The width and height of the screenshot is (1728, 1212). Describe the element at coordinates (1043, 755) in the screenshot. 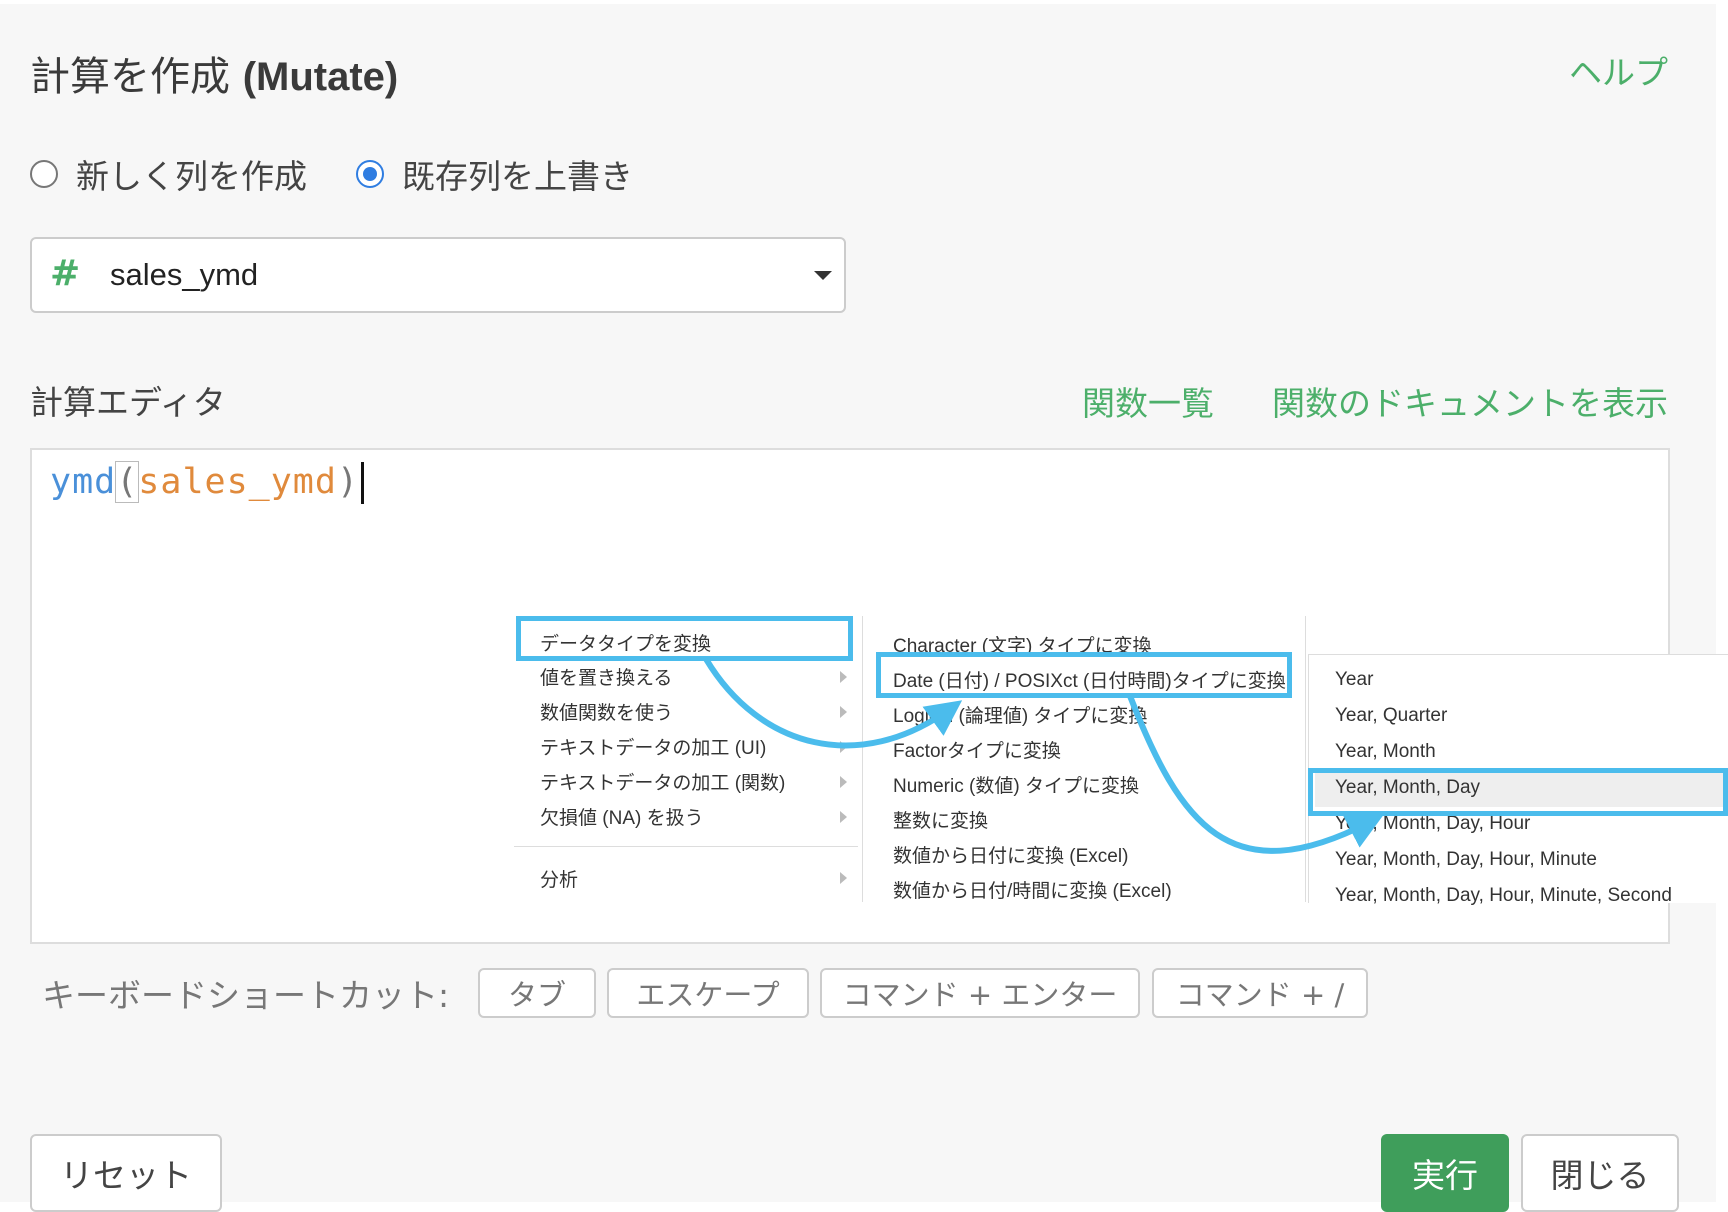

I see `annotation-arrows` at that location.